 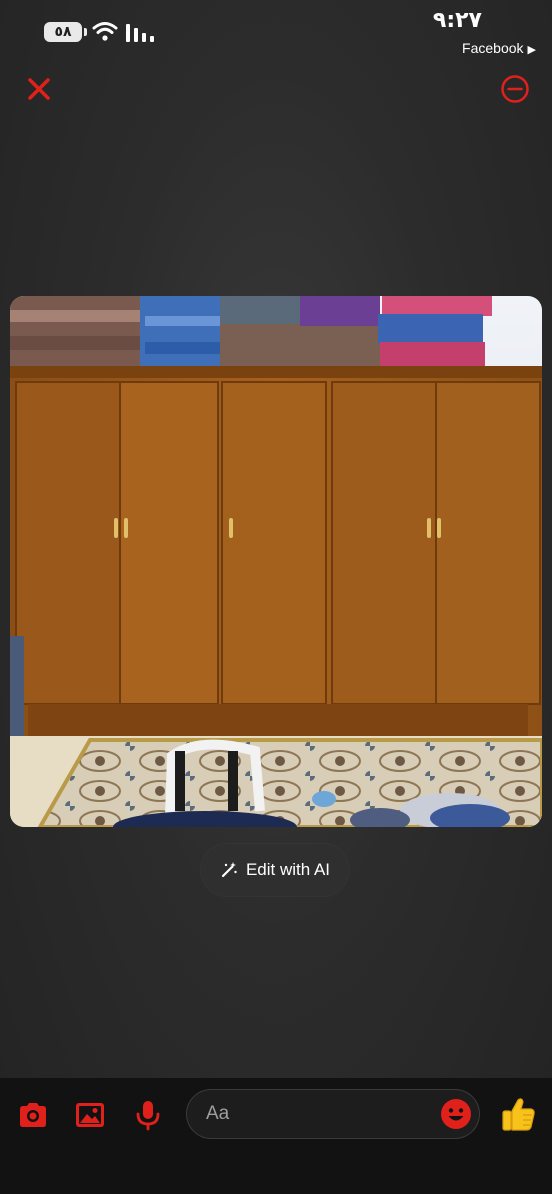 What do you see at coordinates (288, 869) in the screenshot?
I see `edit-with-ai-label: Edit with AI` at bounding box center [288, 869].